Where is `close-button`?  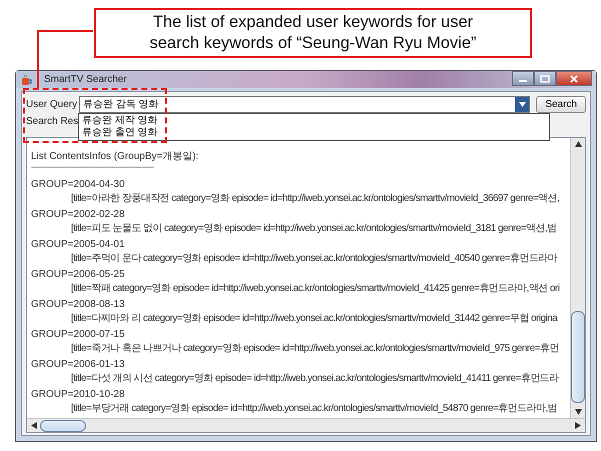 close-button is located at coordinates (574, 78).